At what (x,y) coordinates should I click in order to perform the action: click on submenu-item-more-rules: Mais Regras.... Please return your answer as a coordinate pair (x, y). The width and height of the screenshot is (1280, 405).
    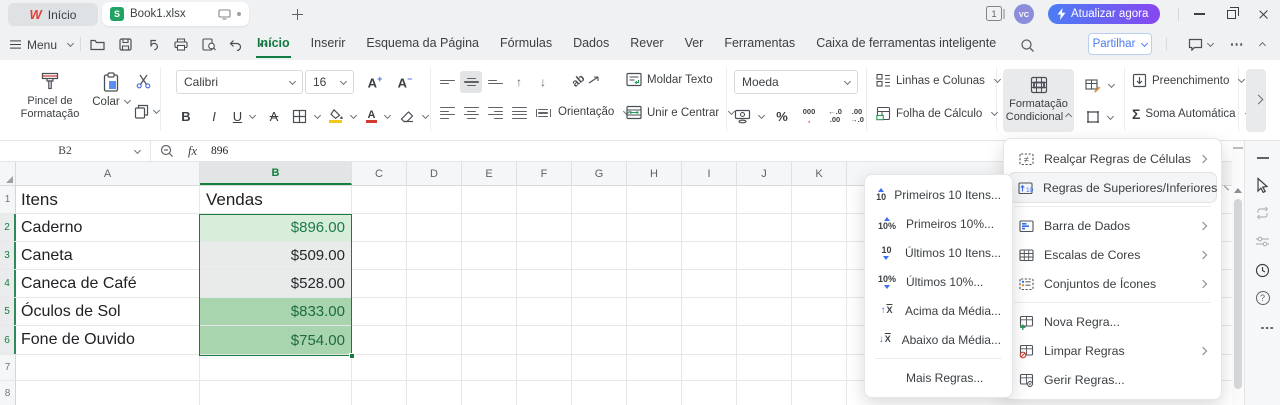
    Looking at the image, I should click on (938, 377).